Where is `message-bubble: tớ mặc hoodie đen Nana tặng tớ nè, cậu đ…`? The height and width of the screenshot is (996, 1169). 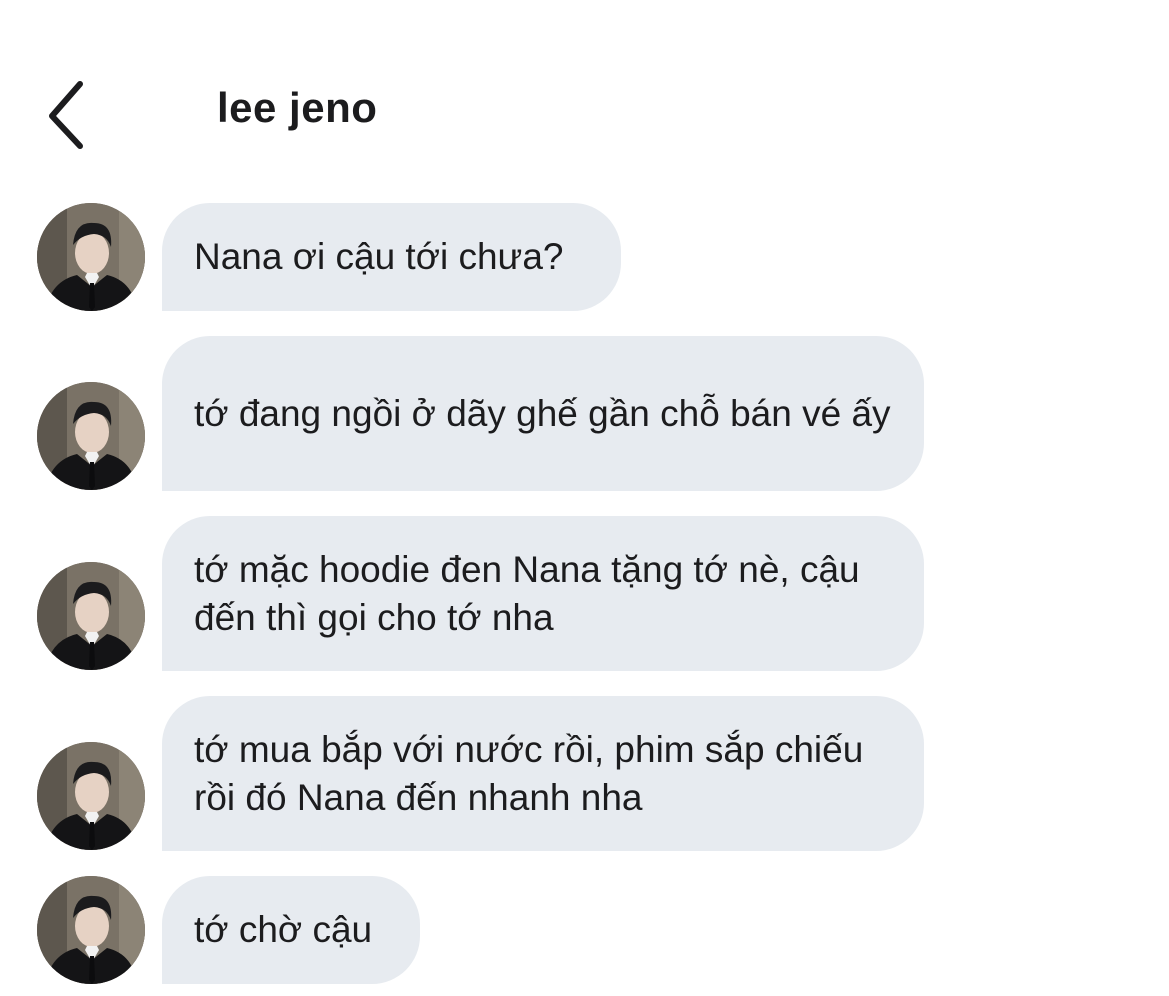
message-bubble: tớ mặc hoodie đen Nana tặng tớ nè, cậu đ… is located at coordinates (543, 593).